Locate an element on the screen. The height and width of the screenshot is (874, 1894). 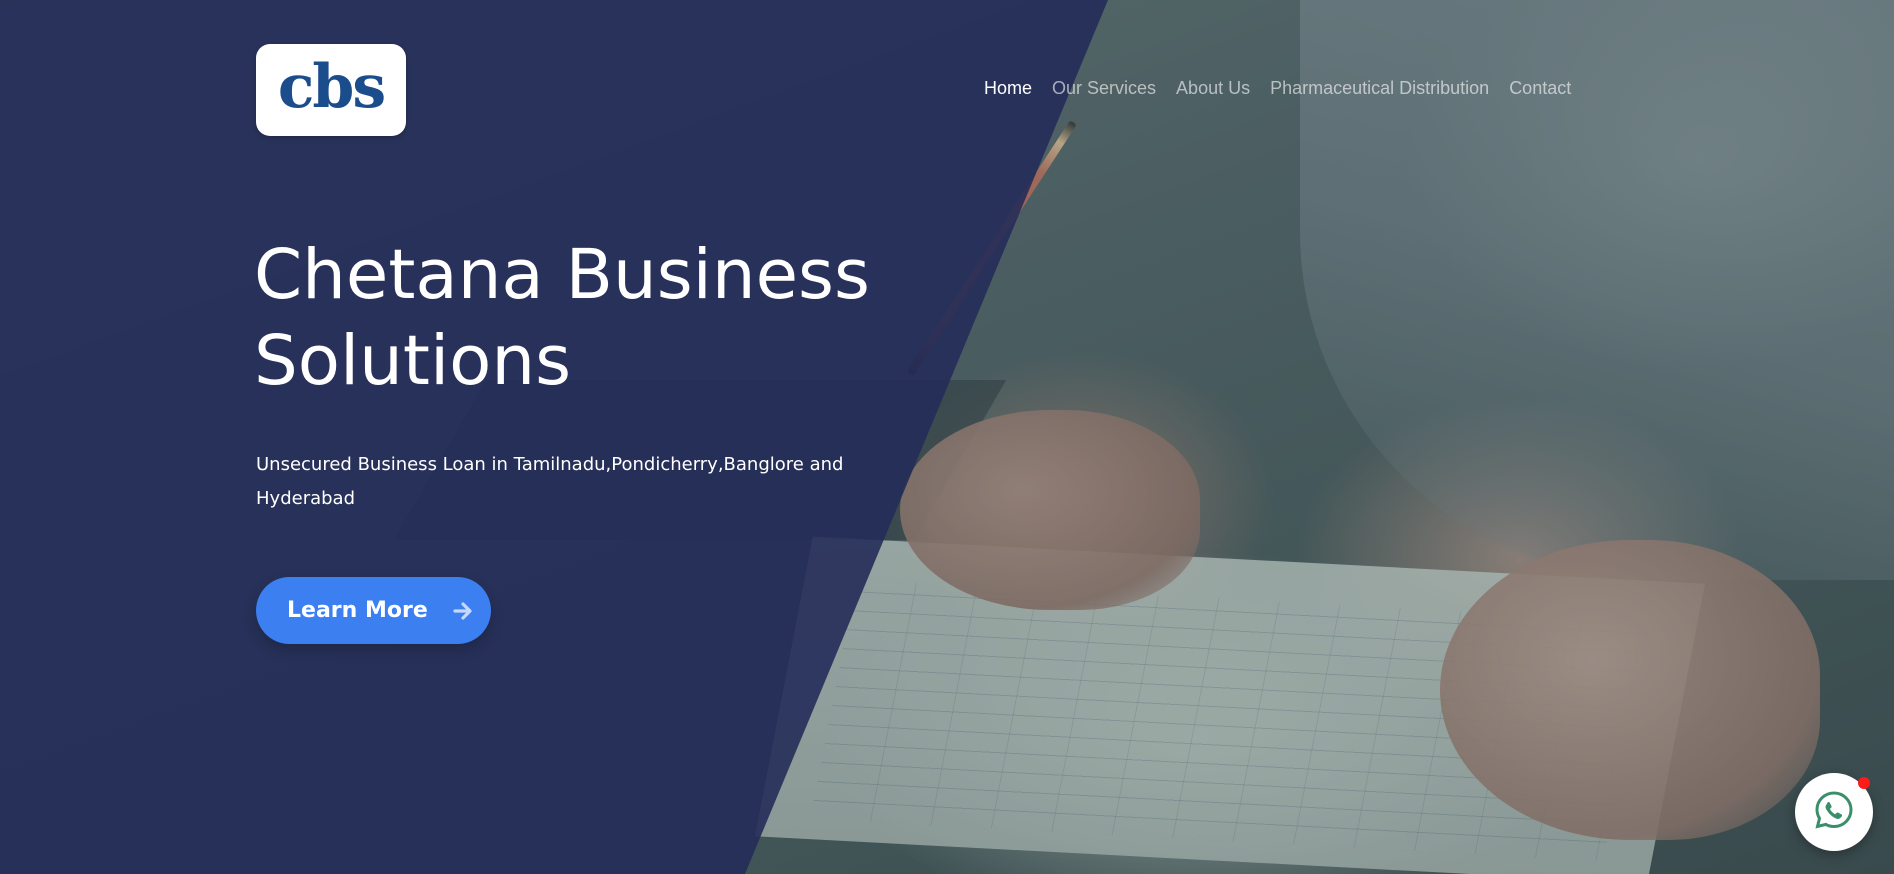
arrow-right-icon is located at coordinates (463, 611).